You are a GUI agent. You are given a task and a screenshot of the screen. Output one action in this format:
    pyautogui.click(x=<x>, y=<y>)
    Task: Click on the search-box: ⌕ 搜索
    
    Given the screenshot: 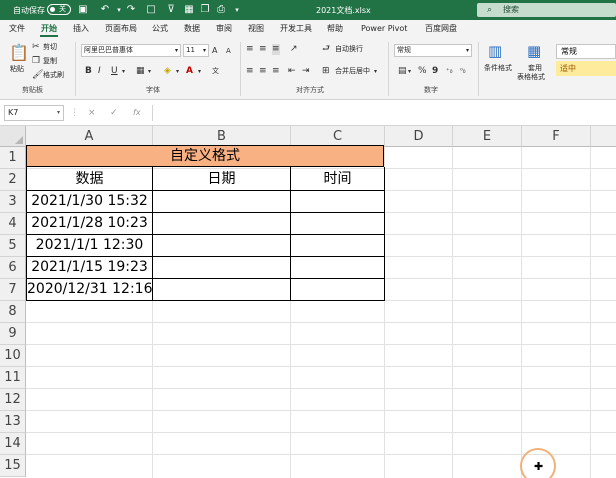 What is the action you would take?
    pyautogui.click(x=546, y=10)
    